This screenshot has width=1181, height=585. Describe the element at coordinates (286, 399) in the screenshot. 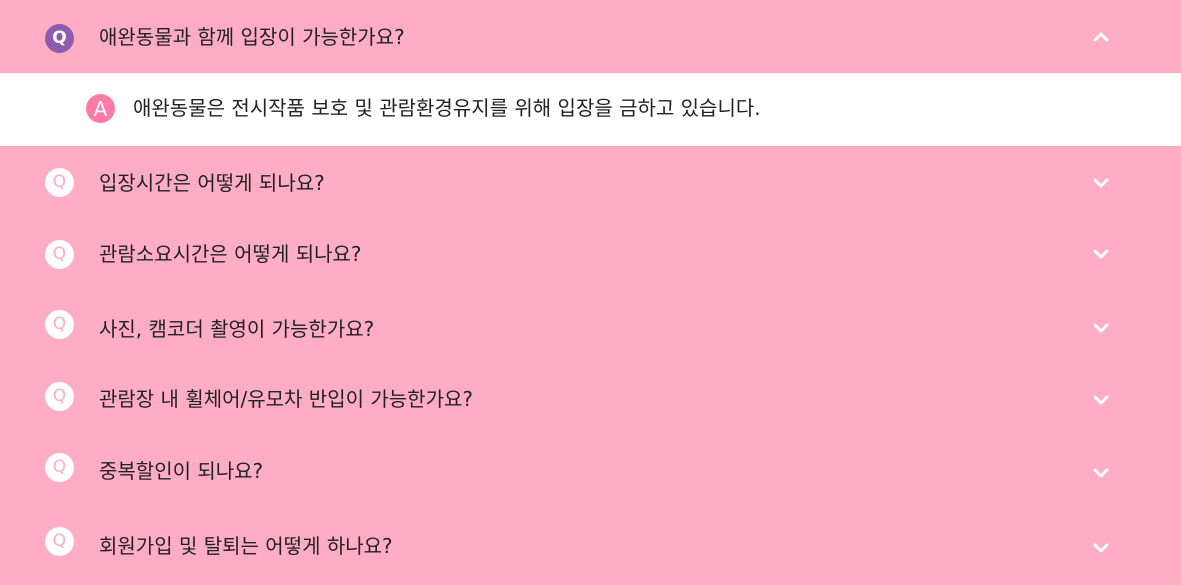

I see `faq-question-text: 관람장 내 휠체어/유모차 반입이 가능한가요?` at that location.